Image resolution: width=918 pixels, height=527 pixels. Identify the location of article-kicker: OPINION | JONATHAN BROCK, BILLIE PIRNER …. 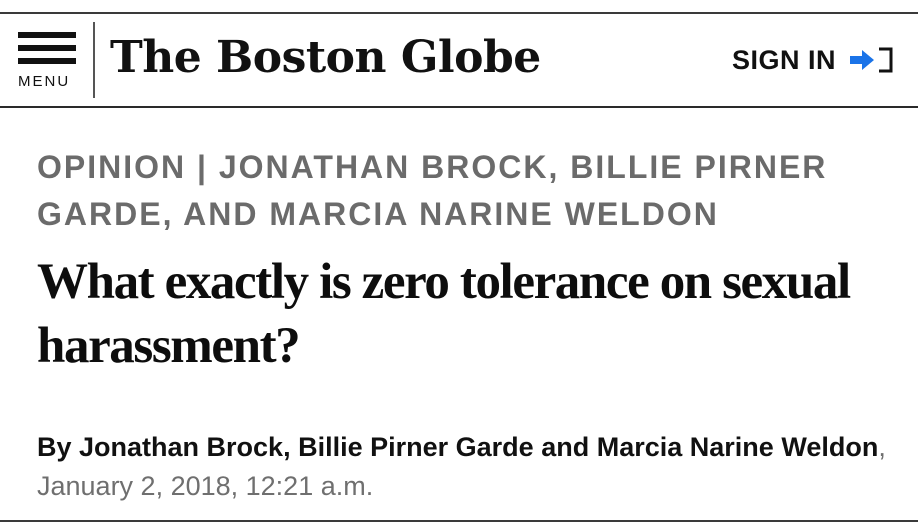
(432, 190).